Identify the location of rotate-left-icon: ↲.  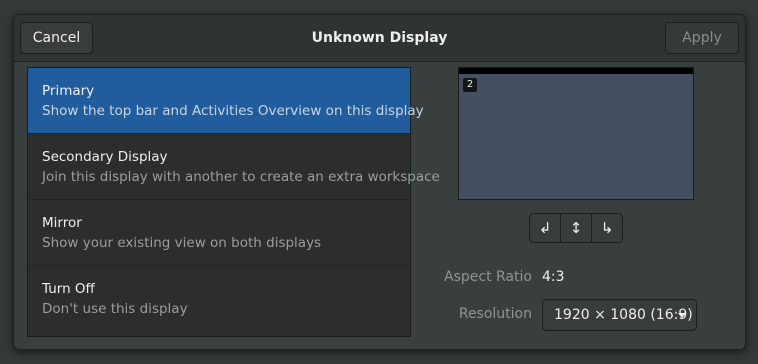
(545, 228).